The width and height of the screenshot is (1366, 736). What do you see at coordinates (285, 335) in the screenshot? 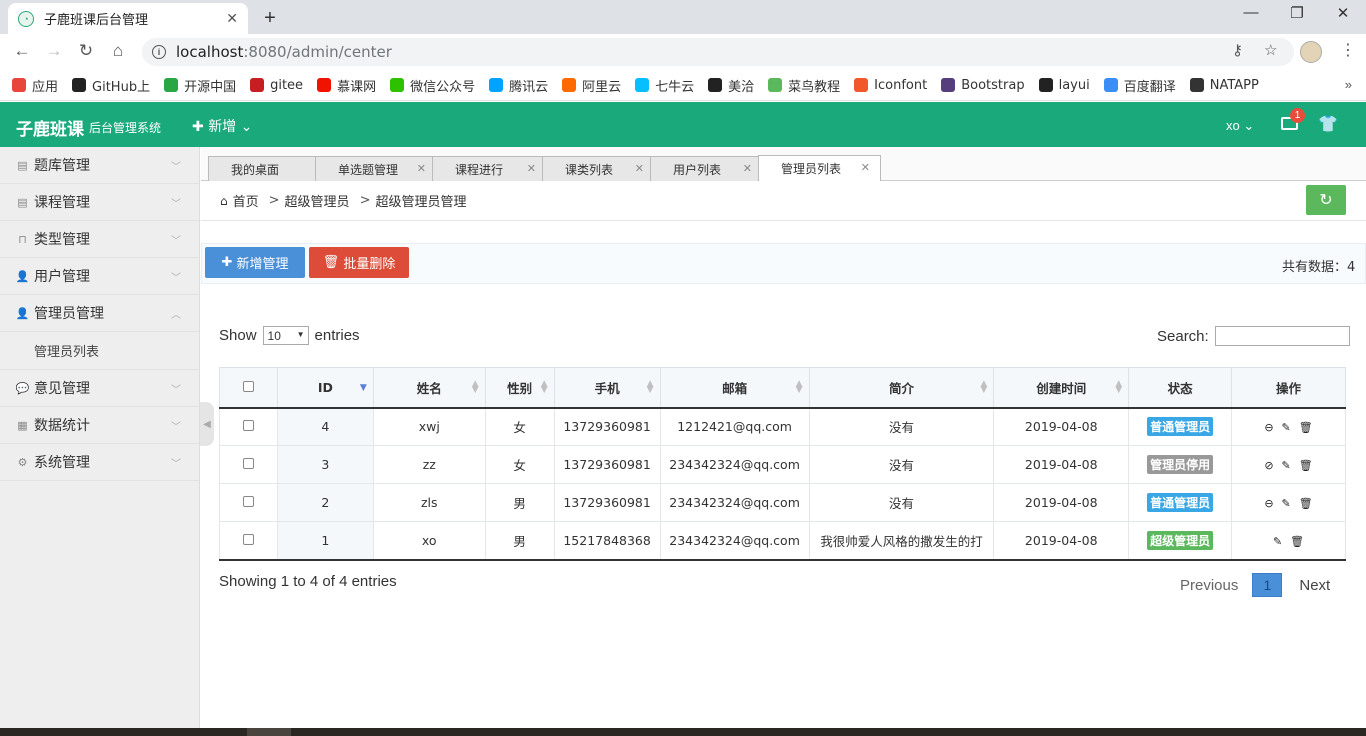
I see `page-length-select: 10` at bounding box center [285, 335].